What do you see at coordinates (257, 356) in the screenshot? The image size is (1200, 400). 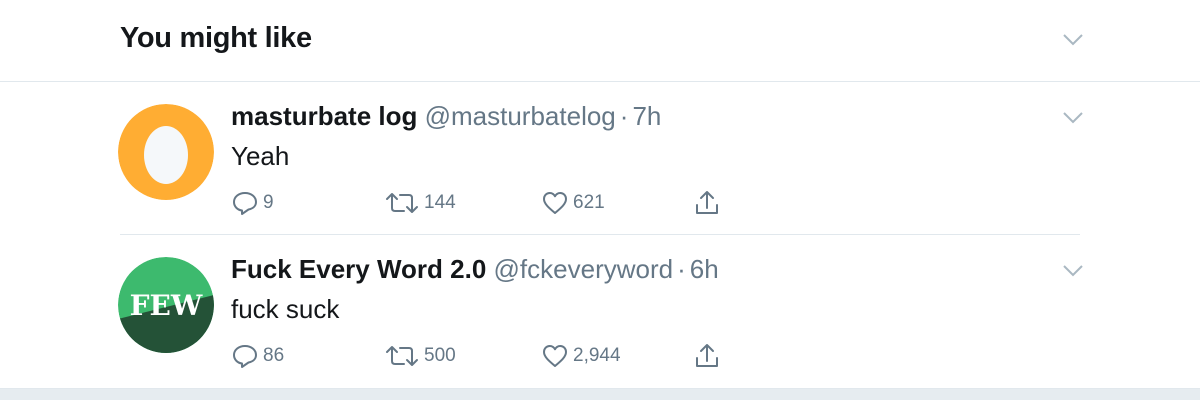 I see `reply-button: 86` at bounding box center [257, 356].